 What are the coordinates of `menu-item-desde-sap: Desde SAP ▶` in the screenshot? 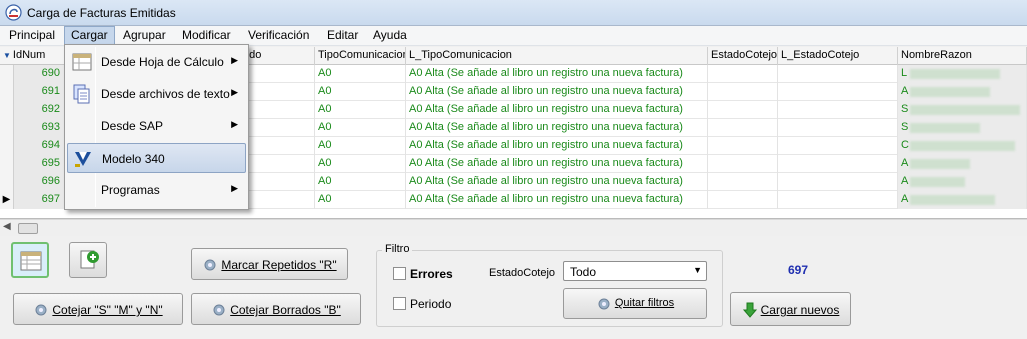 It's located at (156, 126).